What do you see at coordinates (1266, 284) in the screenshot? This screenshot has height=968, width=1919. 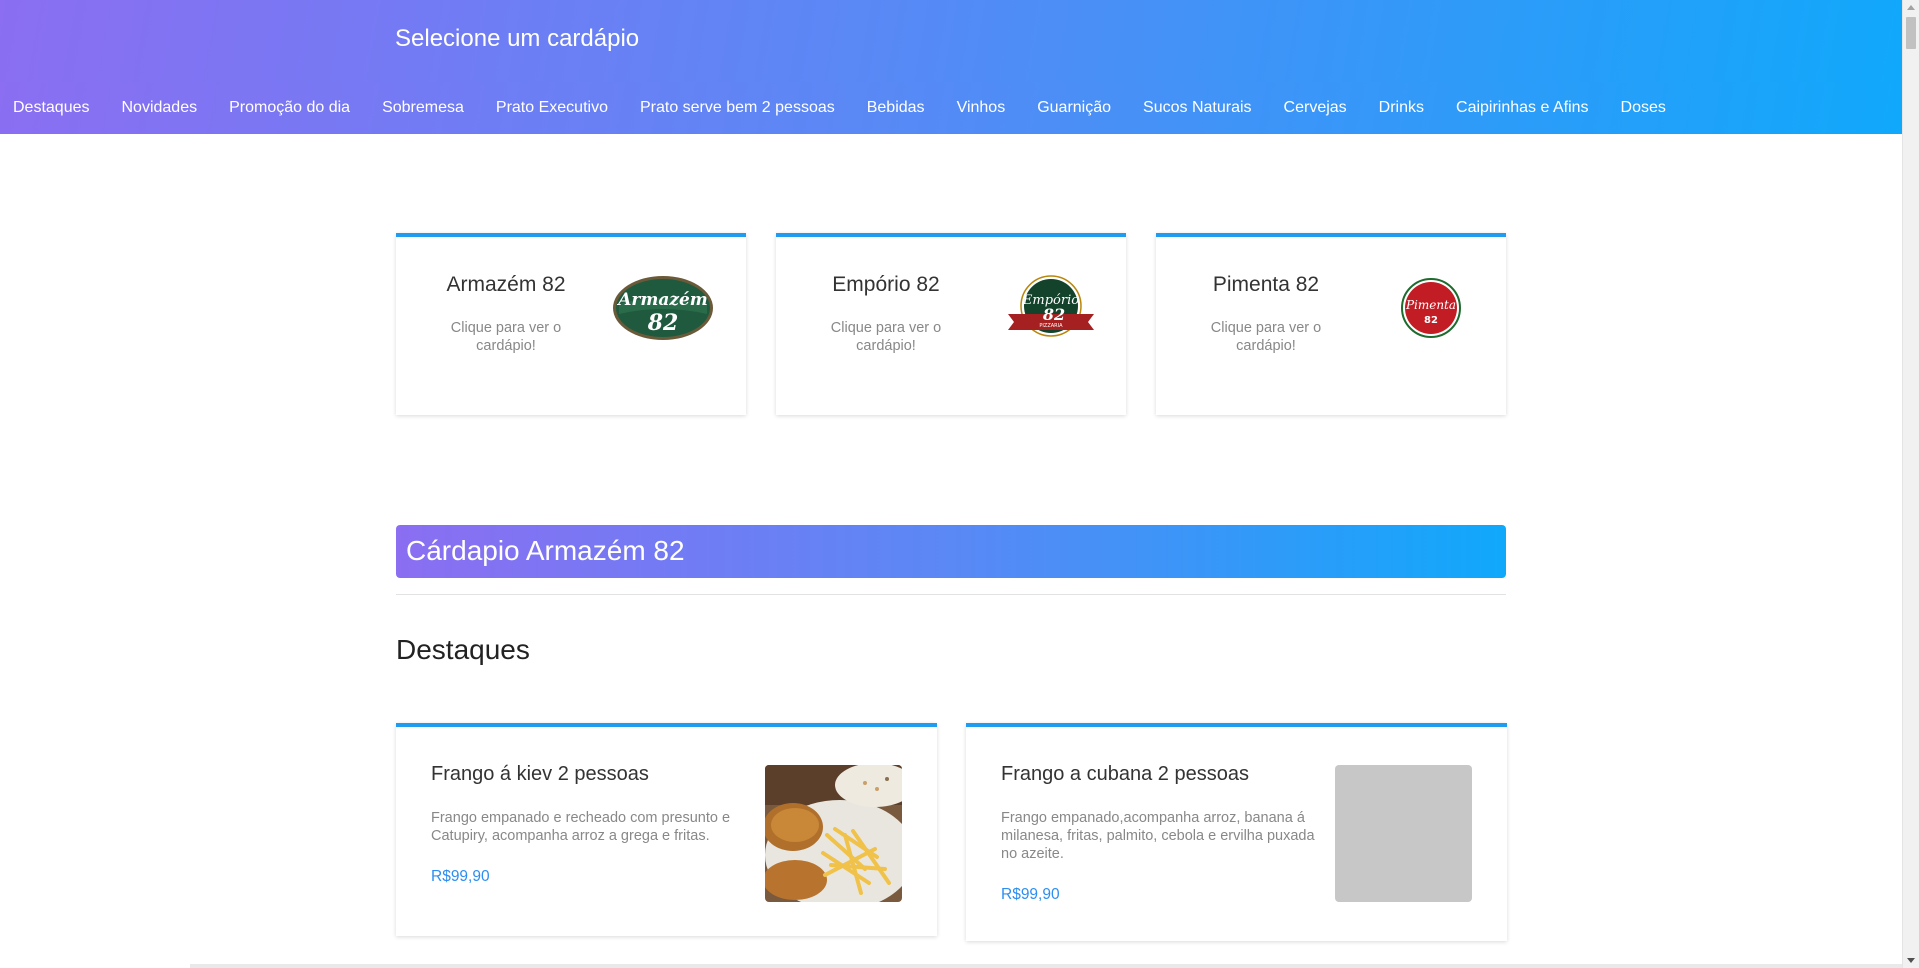 I see `restaurant-name: Pimenta 82` at bounding box center [1266, 284].